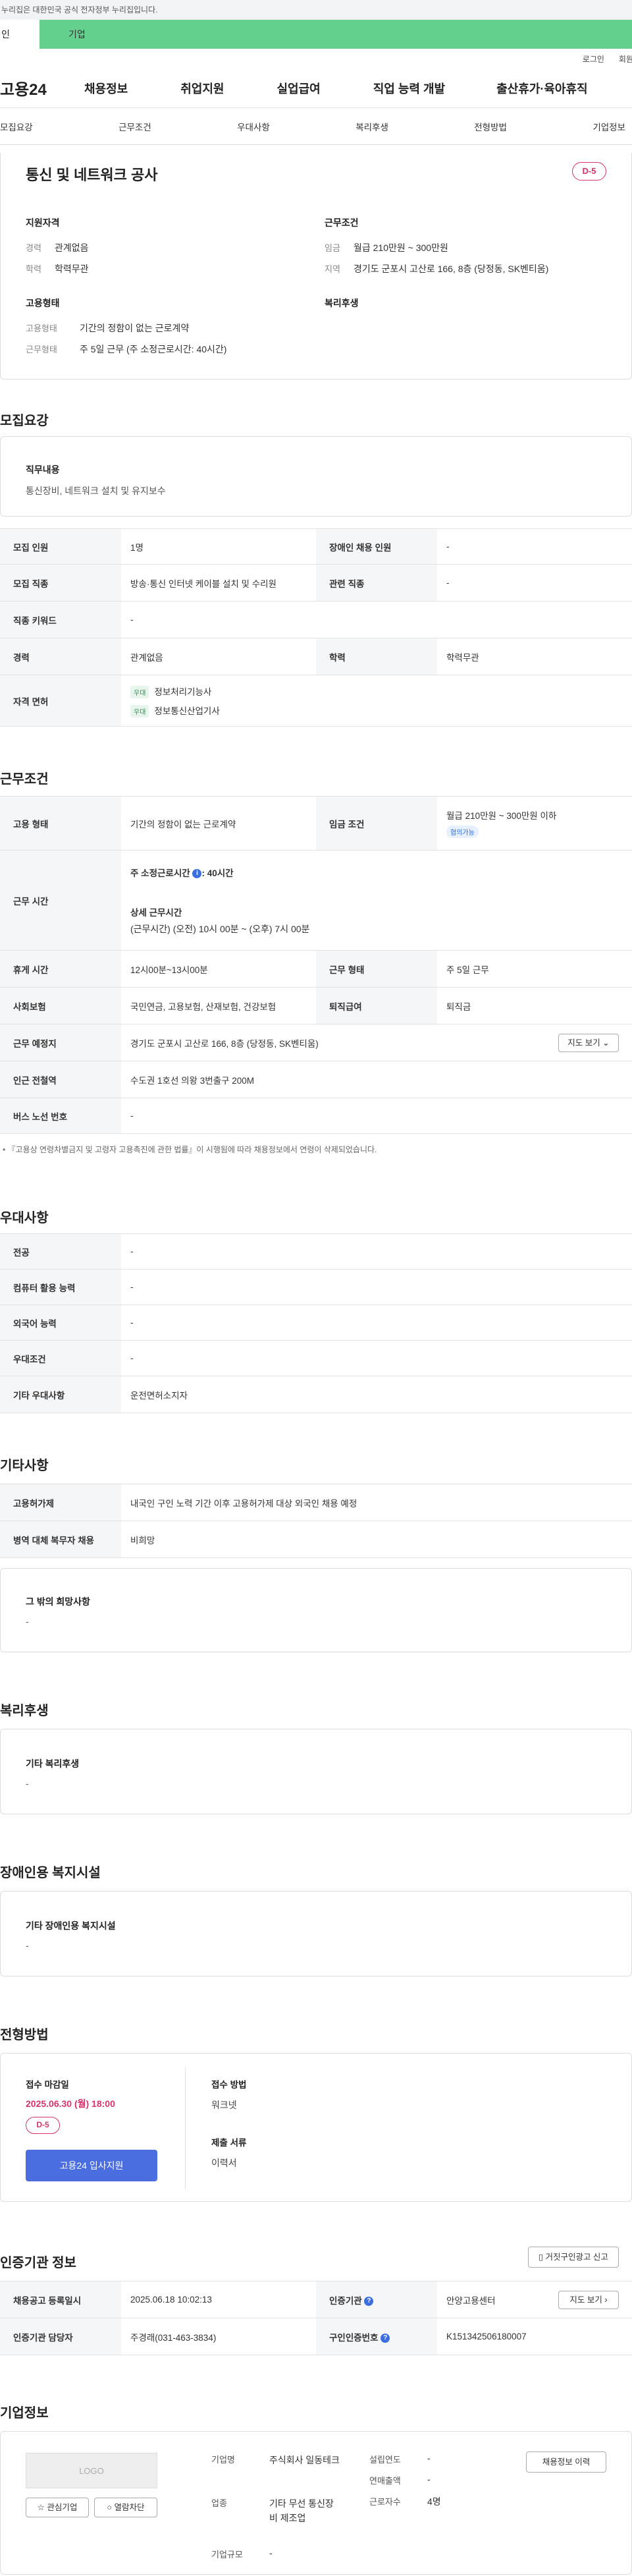 The height and width of the screenshot is (2576, 632). I want to click on preferred-tag: 우대, so click(139, 691).